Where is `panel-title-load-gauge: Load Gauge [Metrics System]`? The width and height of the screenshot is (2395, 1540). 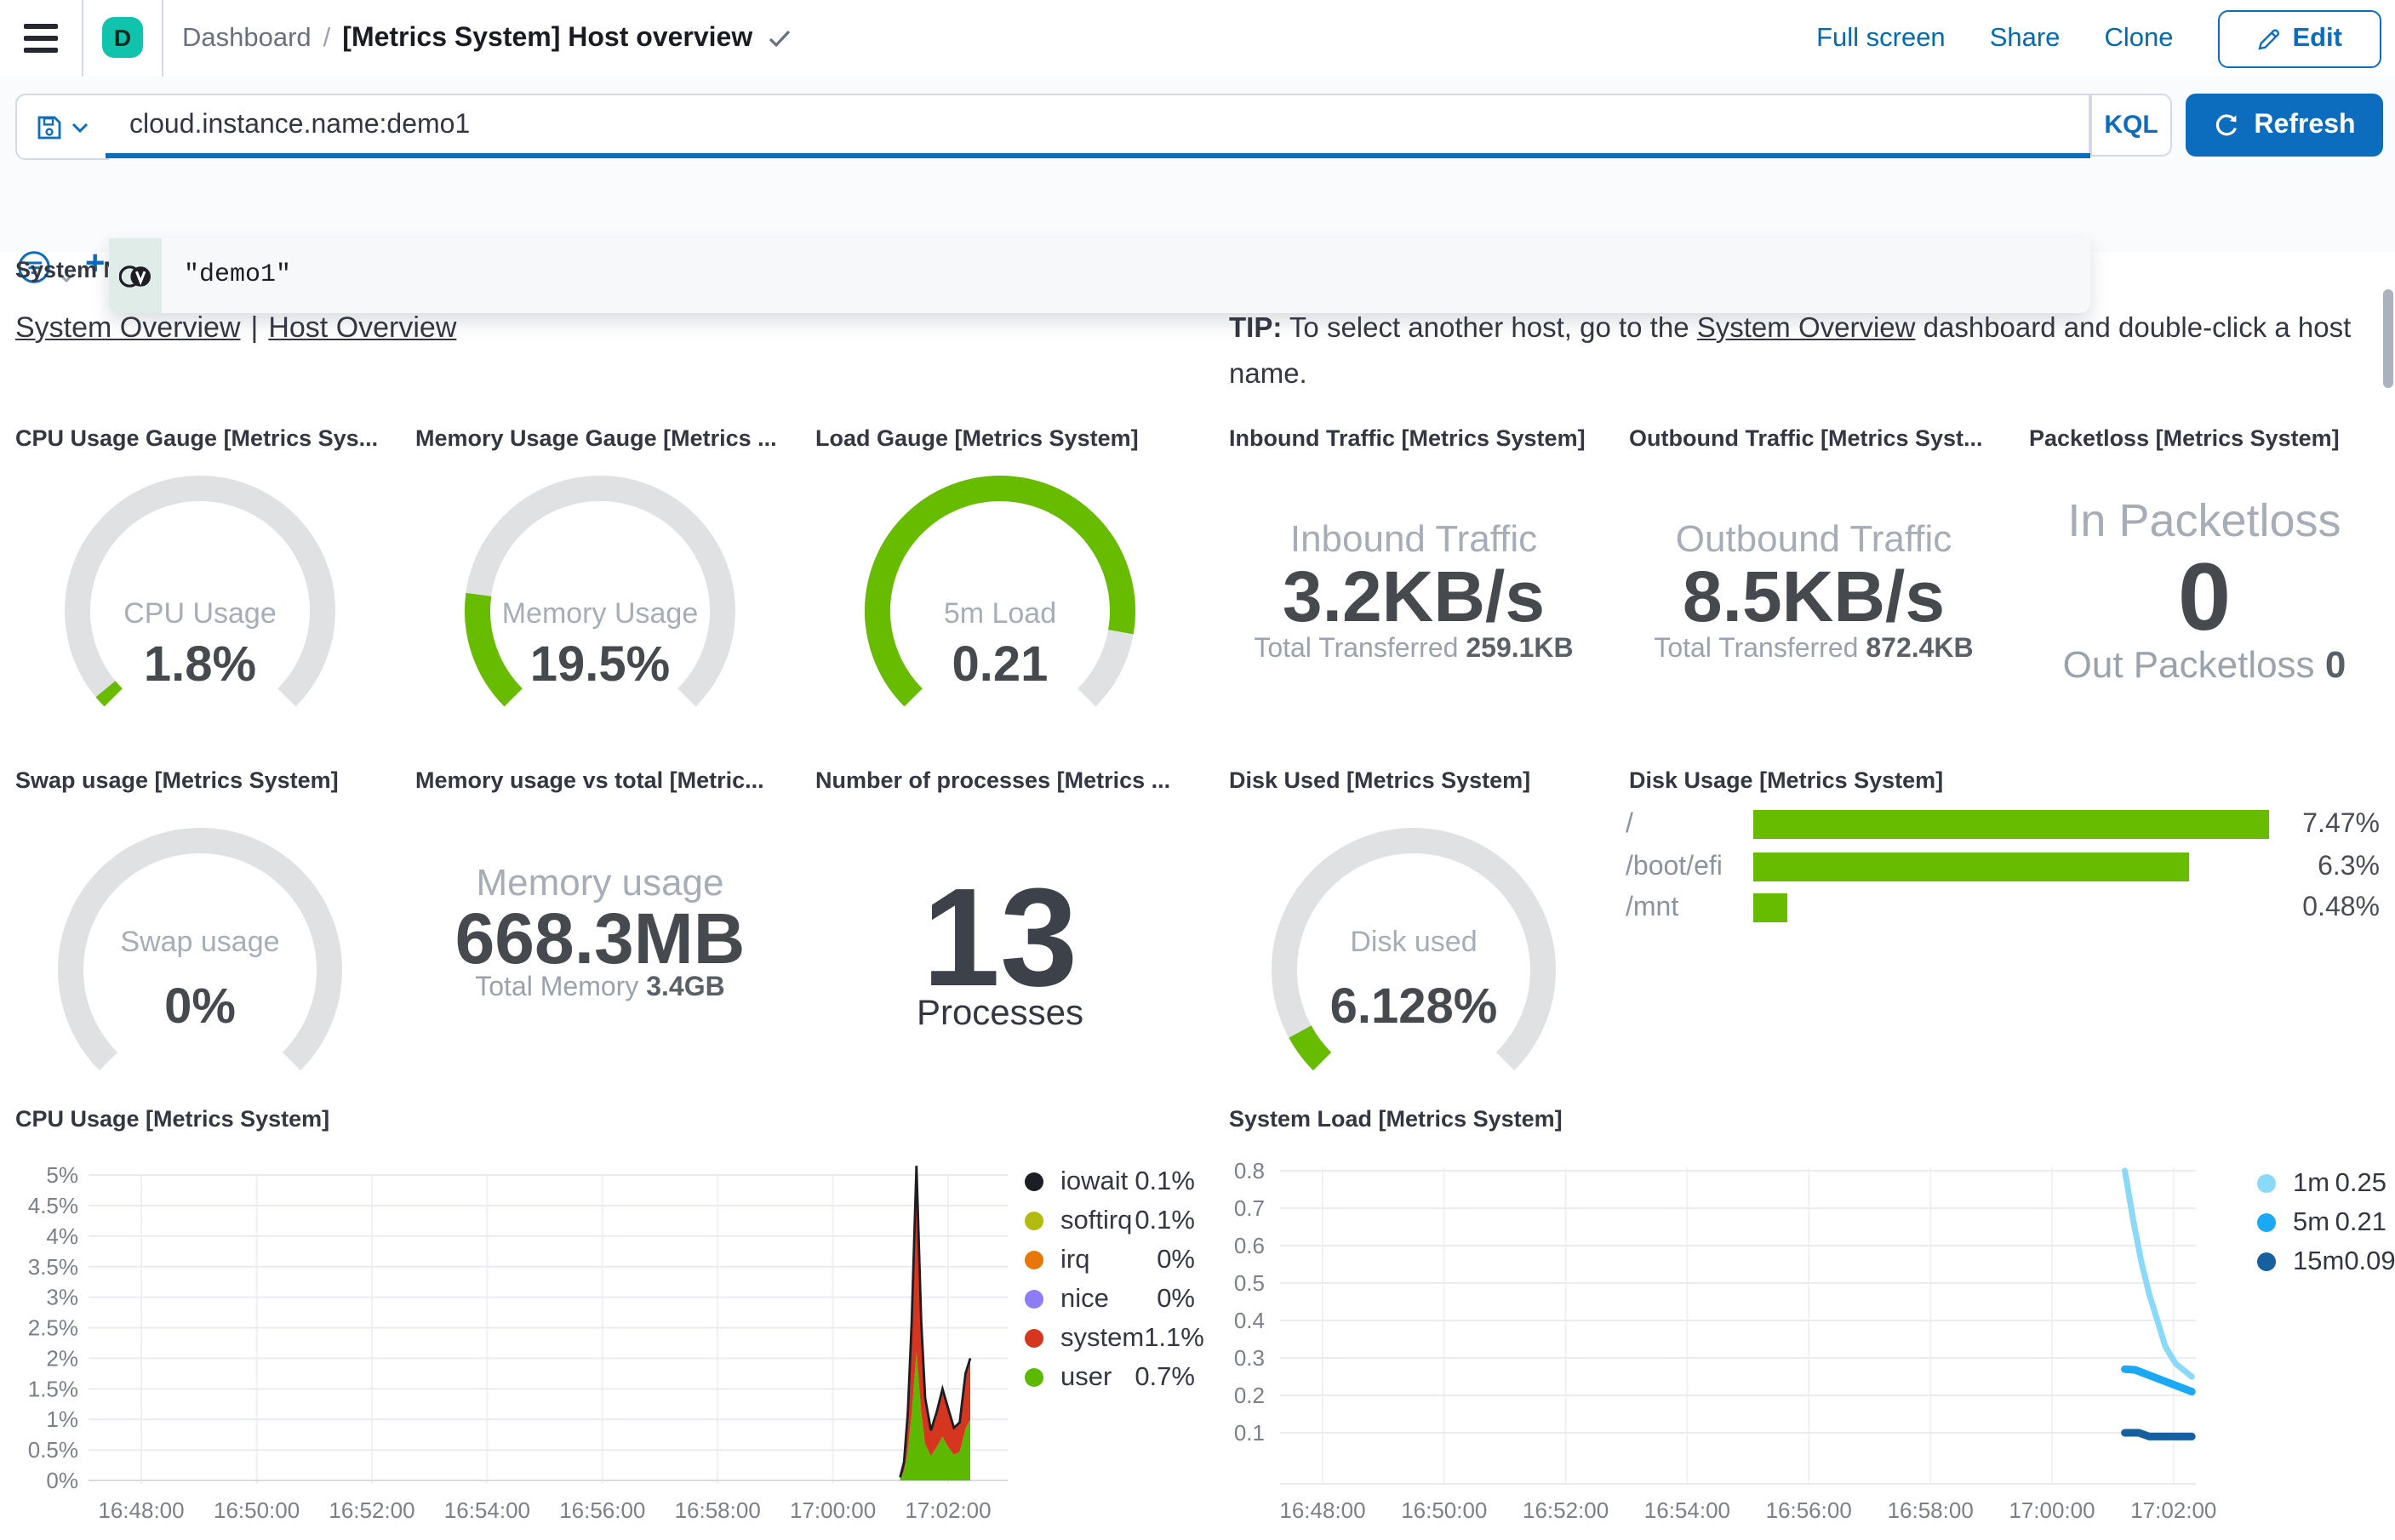 panel-title-load-gauge: Load Gauge [Metrics System] is located at coordinates (977, 438).